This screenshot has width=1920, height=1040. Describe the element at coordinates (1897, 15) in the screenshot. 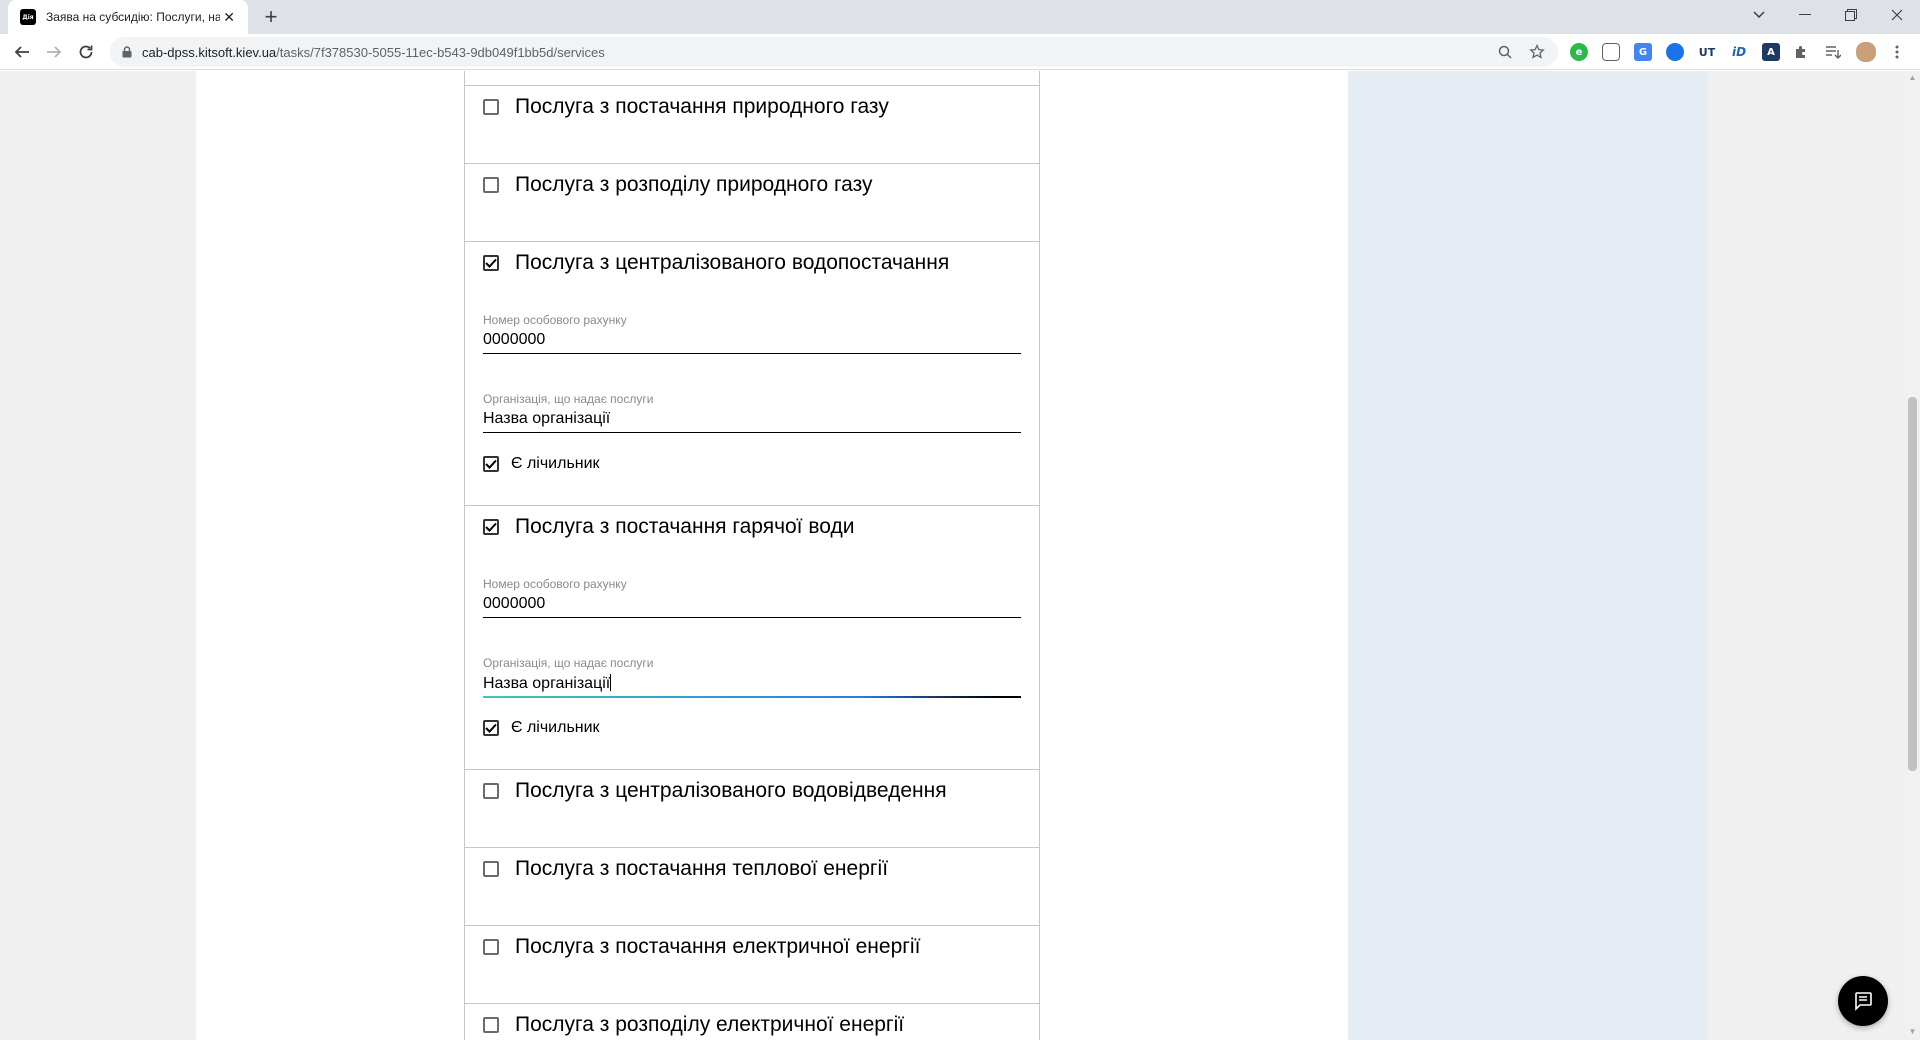

I see `close-window-icon` at that location.